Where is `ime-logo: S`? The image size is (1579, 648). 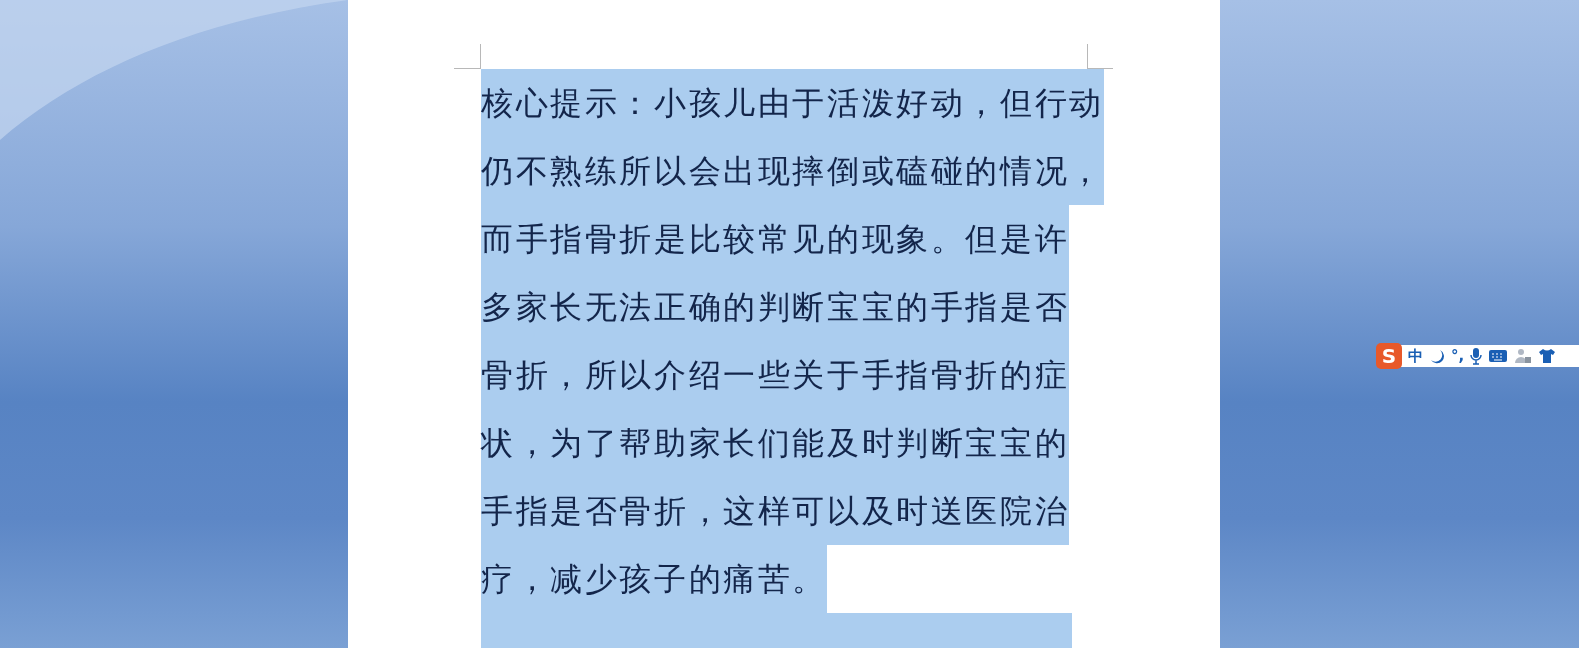
ime-logo: S is located at coordinates (1389, 356).